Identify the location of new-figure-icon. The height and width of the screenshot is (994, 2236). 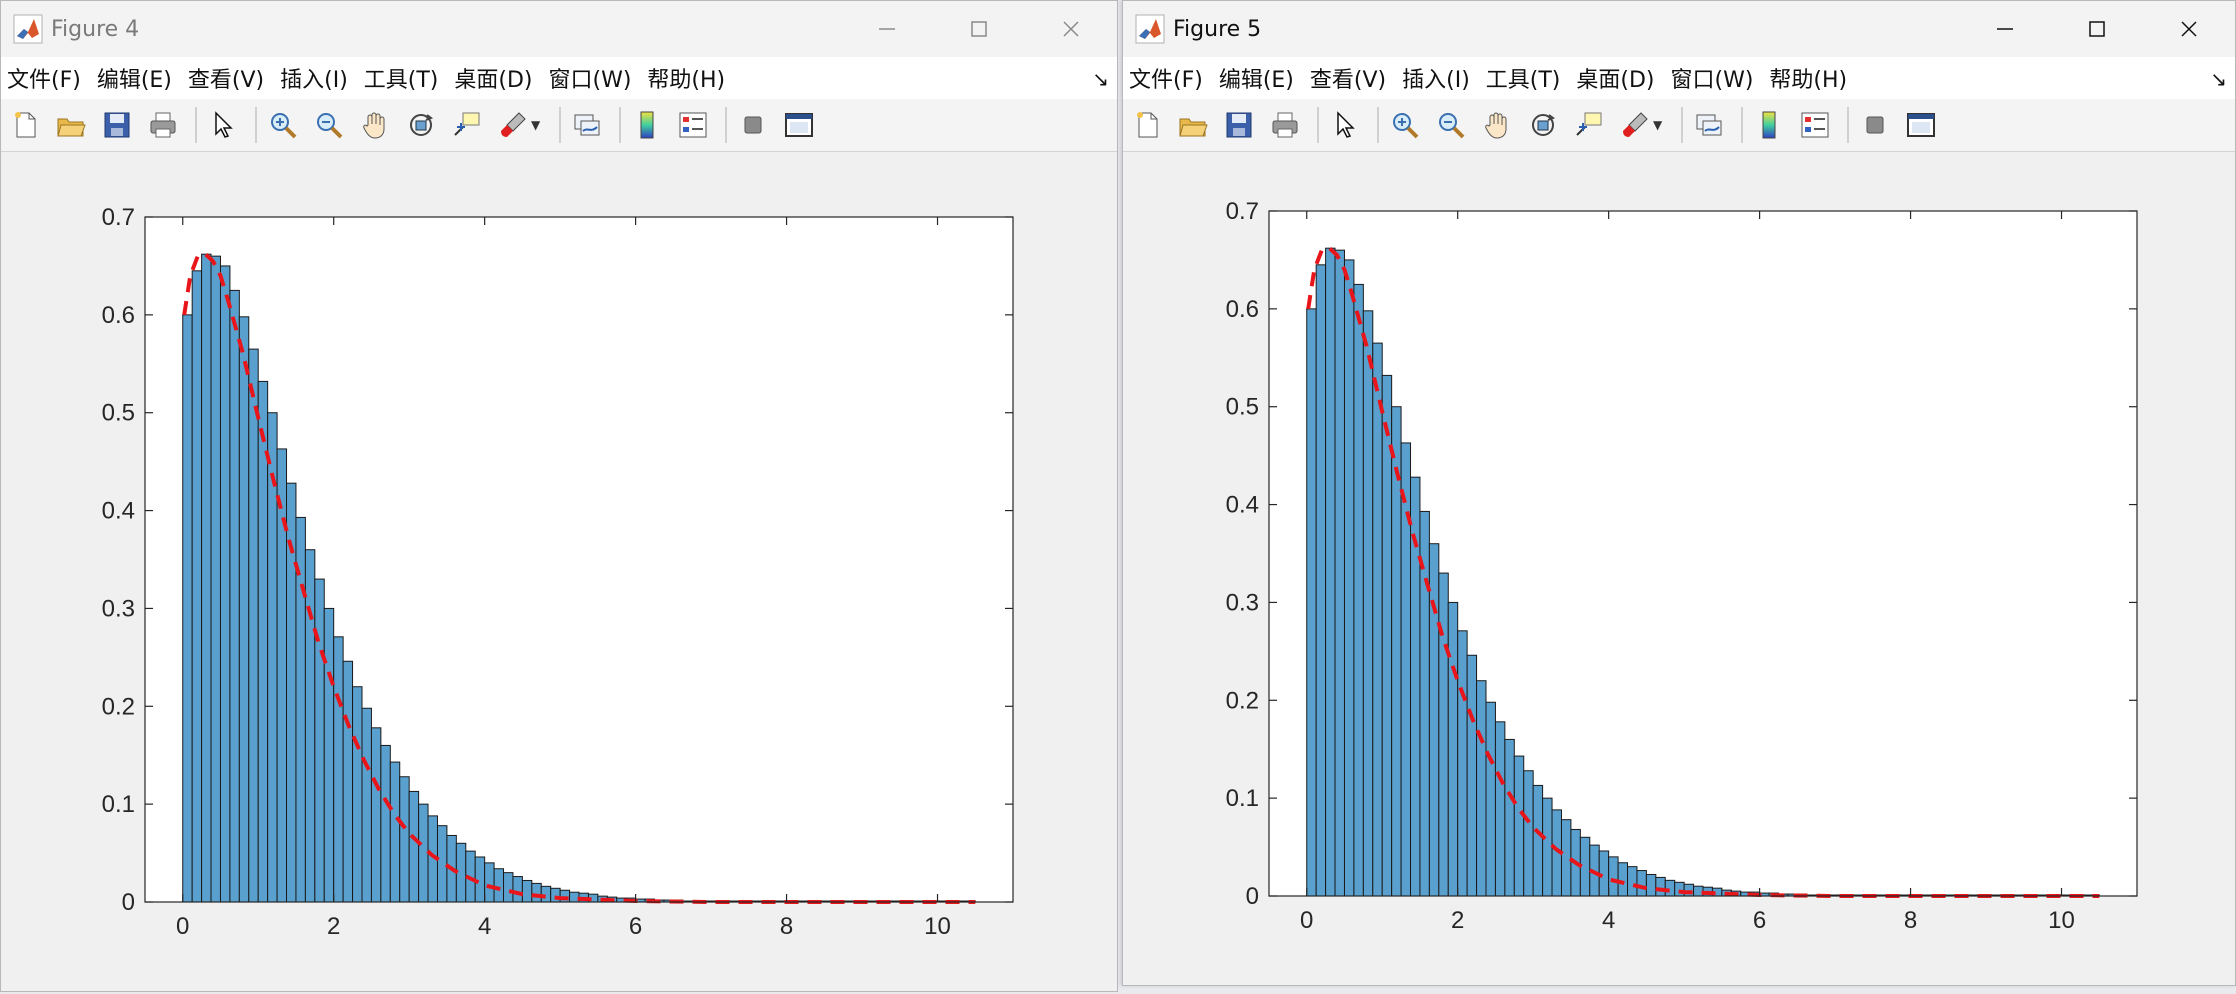
(1147, 125).